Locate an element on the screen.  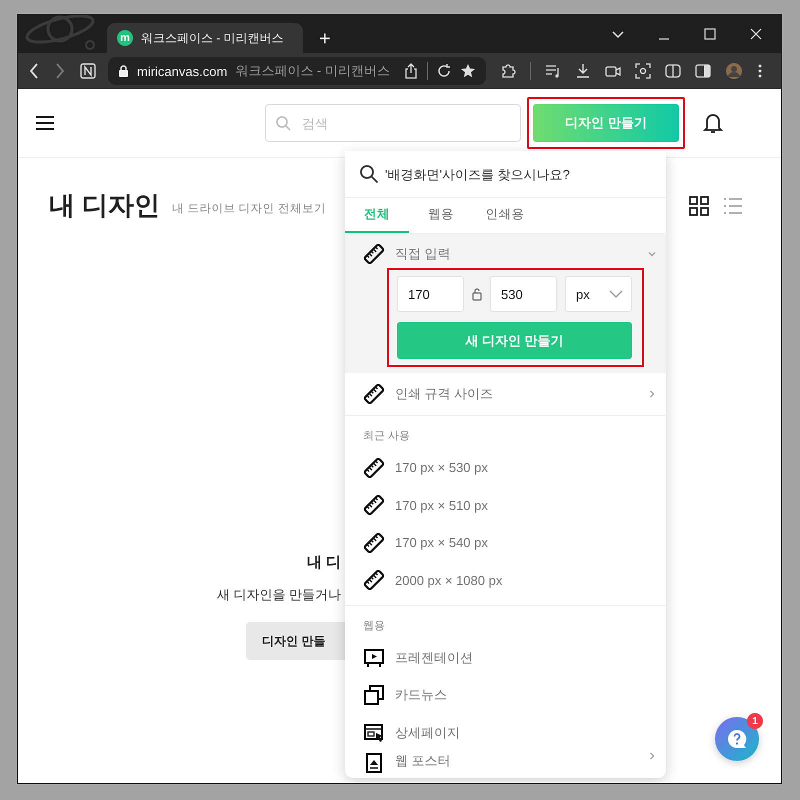
grid-view-icon is located at coordinates (699, 206).